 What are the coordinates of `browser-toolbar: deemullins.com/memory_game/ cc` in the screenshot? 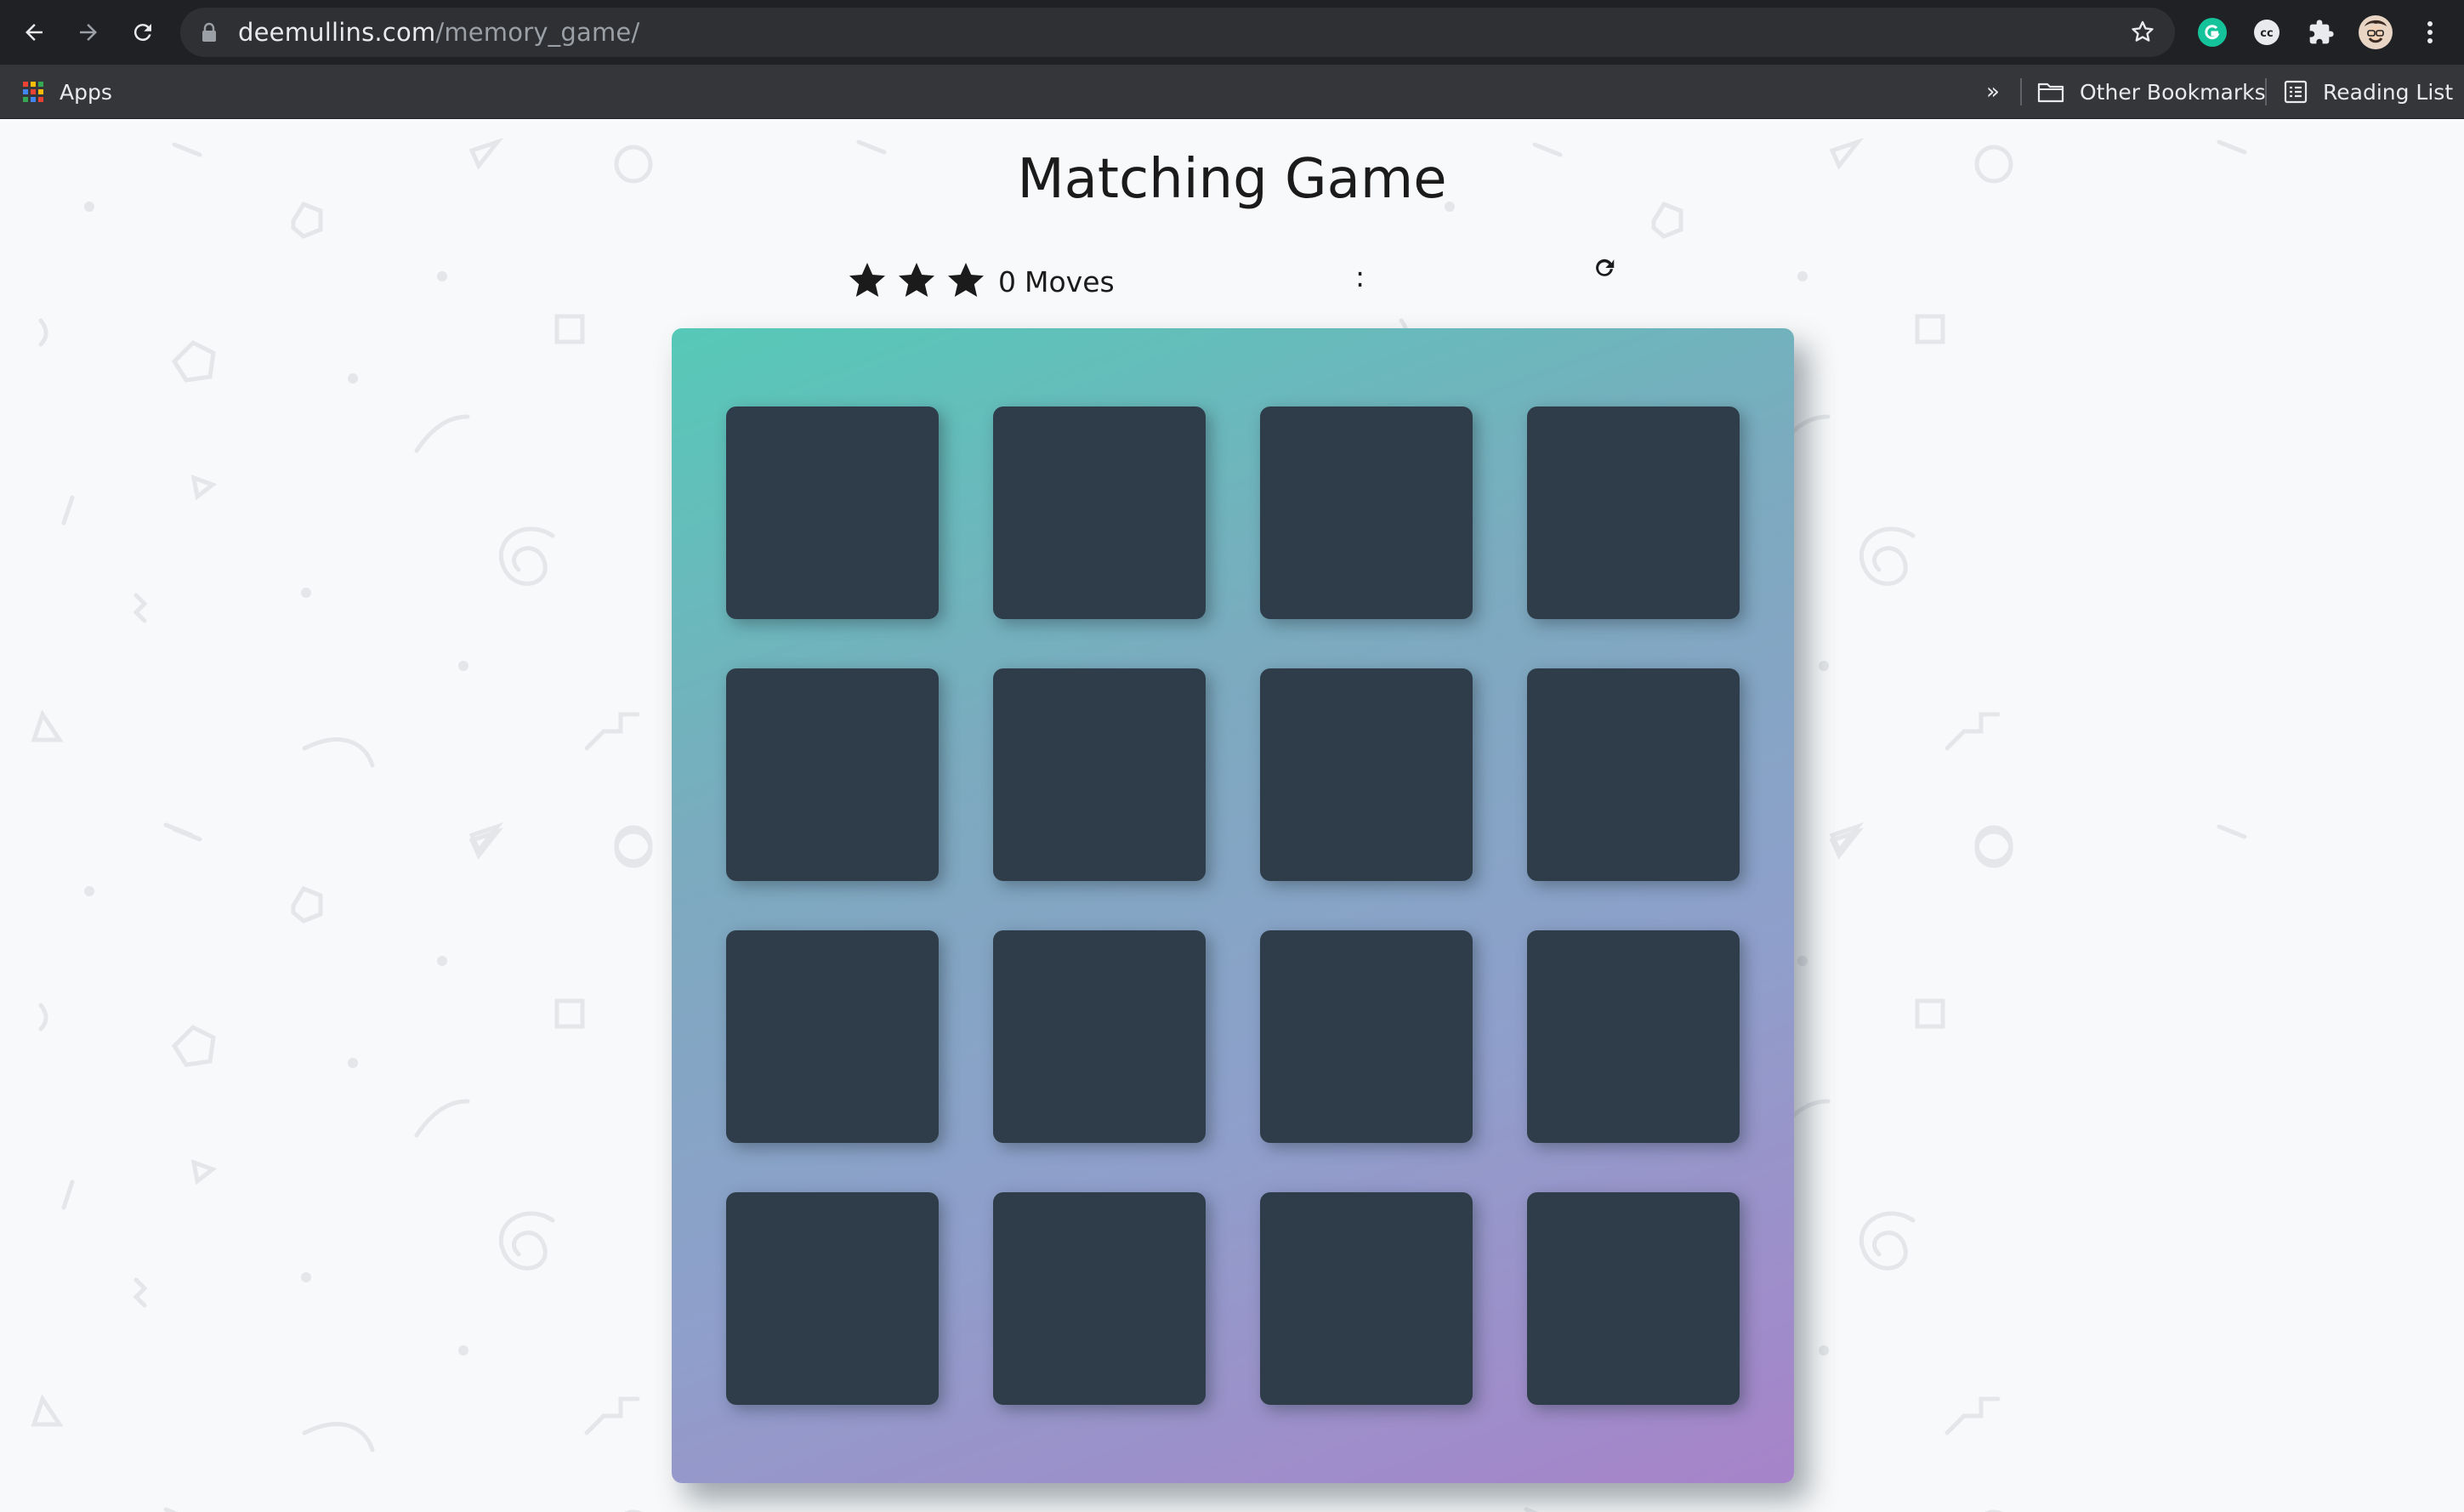 It's located at (1232, 32).